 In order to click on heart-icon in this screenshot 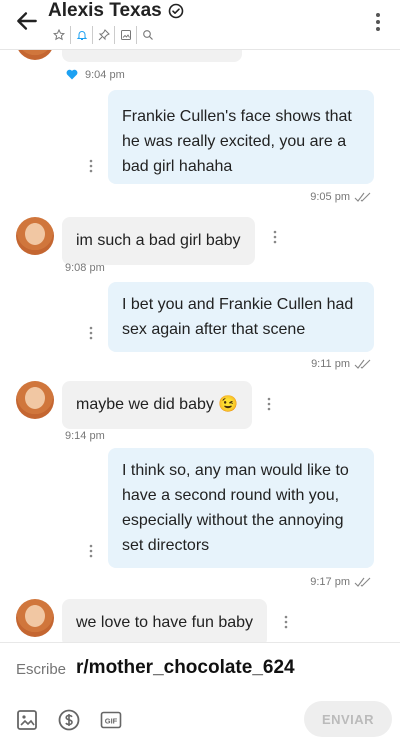, I will do `click(72, 74)`.